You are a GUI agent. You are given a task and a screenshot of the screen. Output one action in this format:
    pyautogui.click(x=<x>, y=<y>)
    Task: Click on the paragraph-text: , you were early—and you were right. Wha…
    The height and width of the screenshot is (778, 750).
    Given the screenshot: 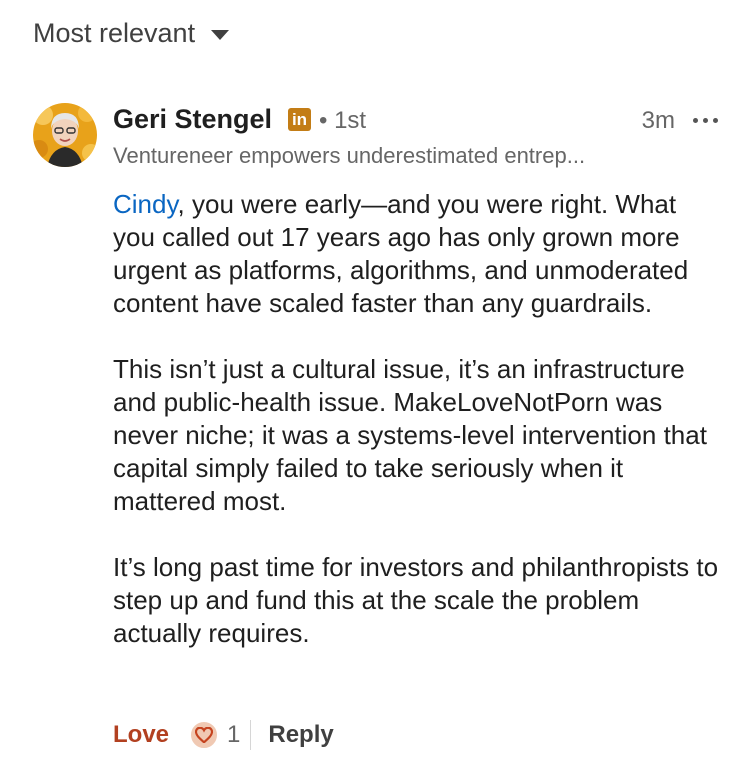 What is the action you would take?
    pyautogui.click(x=401, y=253)
    